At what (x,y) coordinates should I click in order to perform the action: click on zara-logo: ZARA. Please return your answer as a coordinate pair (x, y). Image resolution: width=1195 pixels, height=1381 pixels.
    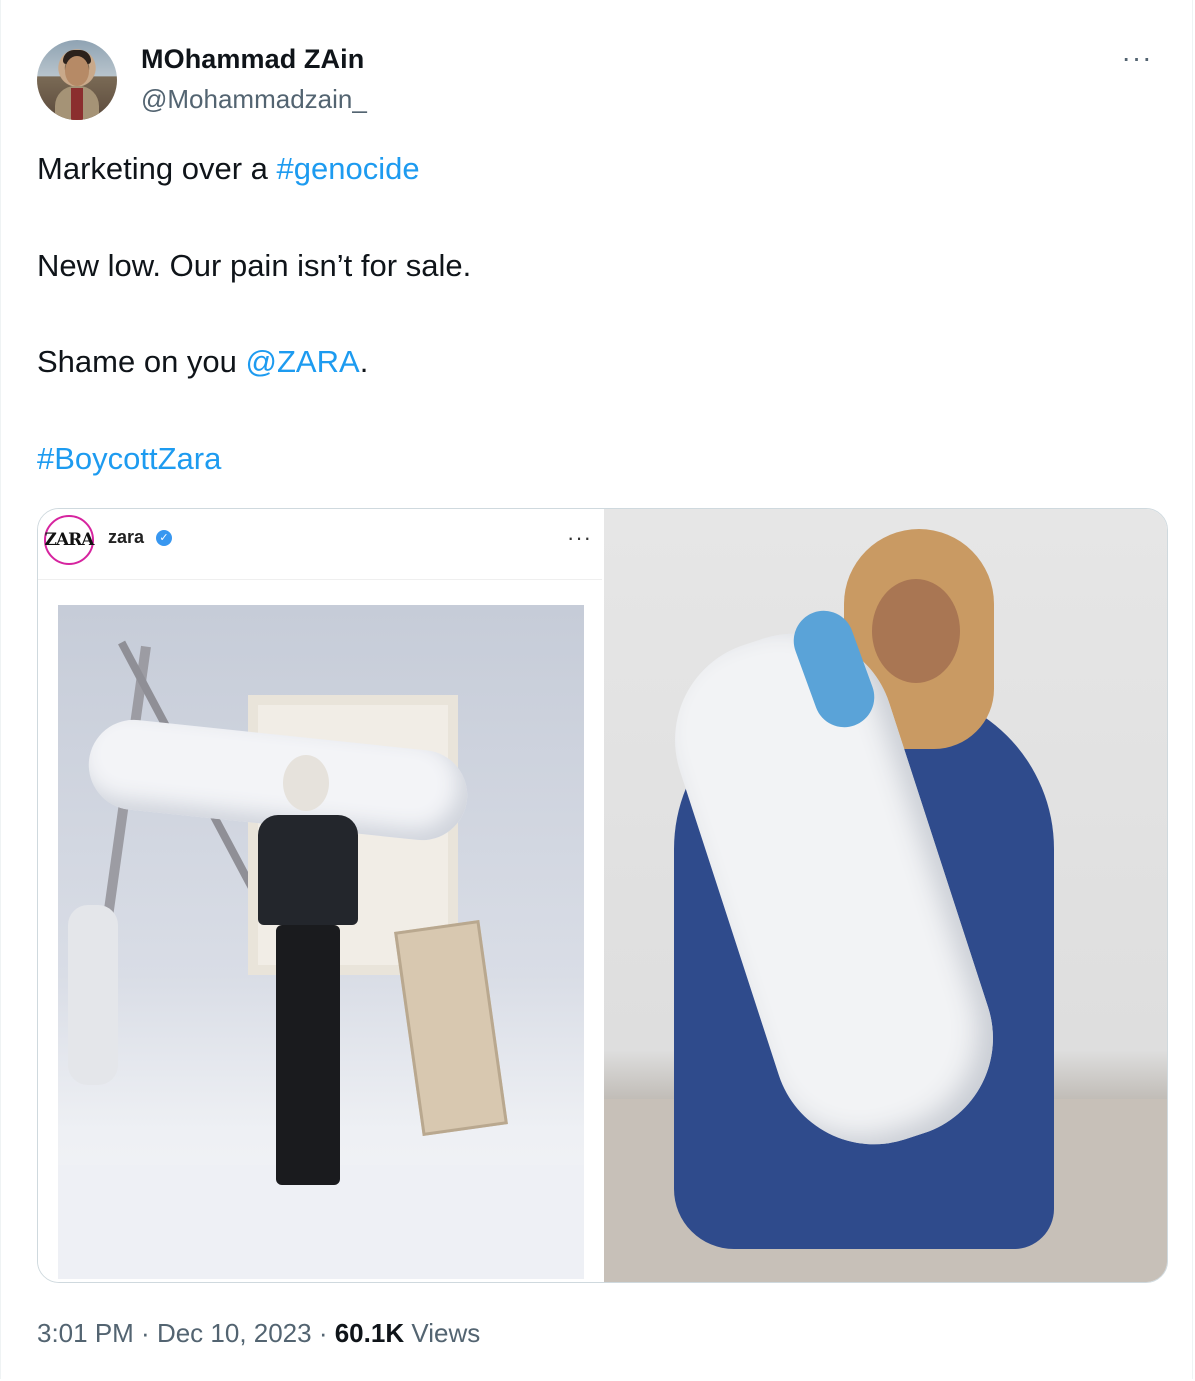
    Looking at the image, I should click on (69, 540).